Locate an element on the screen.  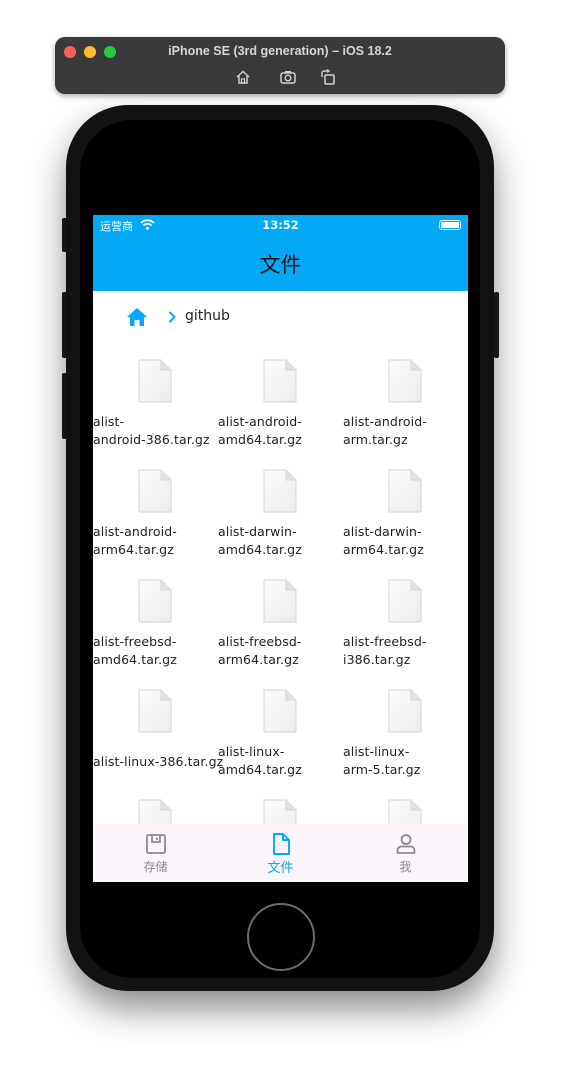
file-name: alist-darwin-arm64.tar.gz is located at coordinates (405, 541).